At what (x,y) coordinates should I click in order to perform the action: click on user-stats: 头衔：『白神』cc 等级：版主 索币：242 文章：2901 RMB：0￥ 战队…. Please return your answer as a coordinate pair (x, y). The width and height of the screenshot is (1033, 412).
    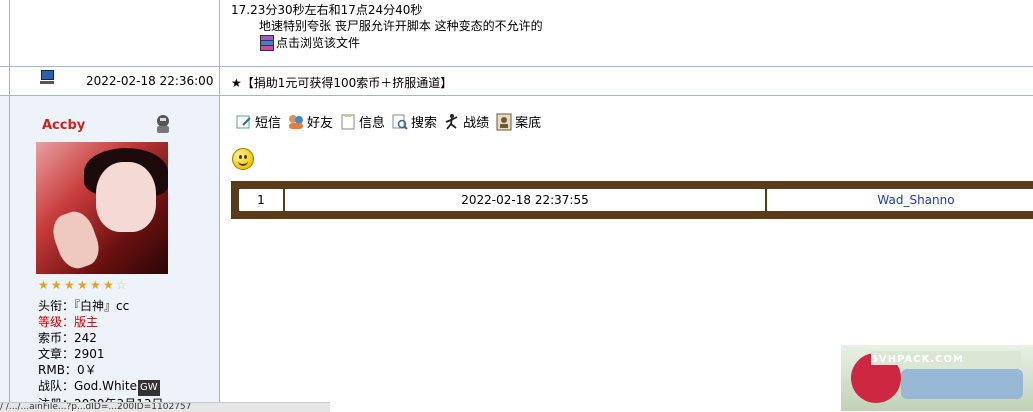
    Looking at the image, I should click on (100, 355).